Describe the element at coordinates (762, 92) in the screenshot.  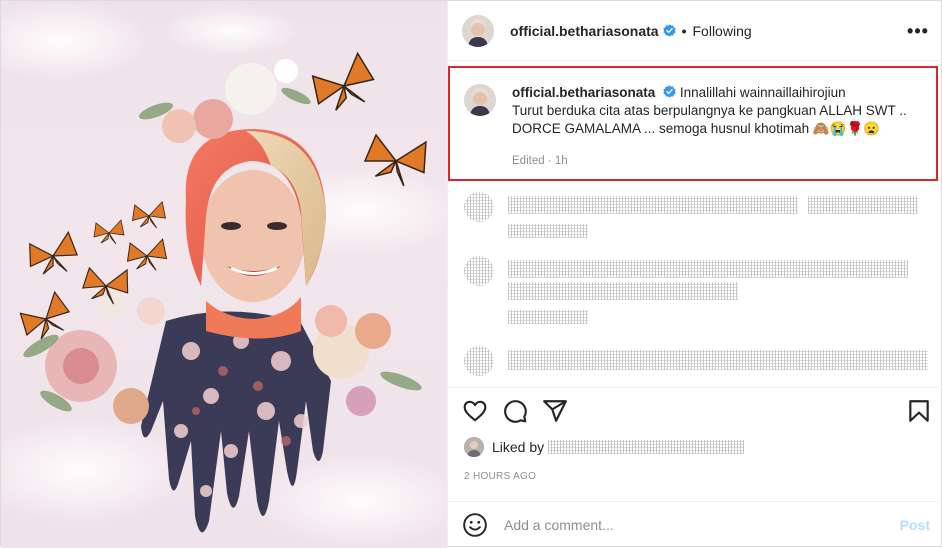
I see `caption-text-line1: Innalillahi wainnaillaihirojiun` at that location.